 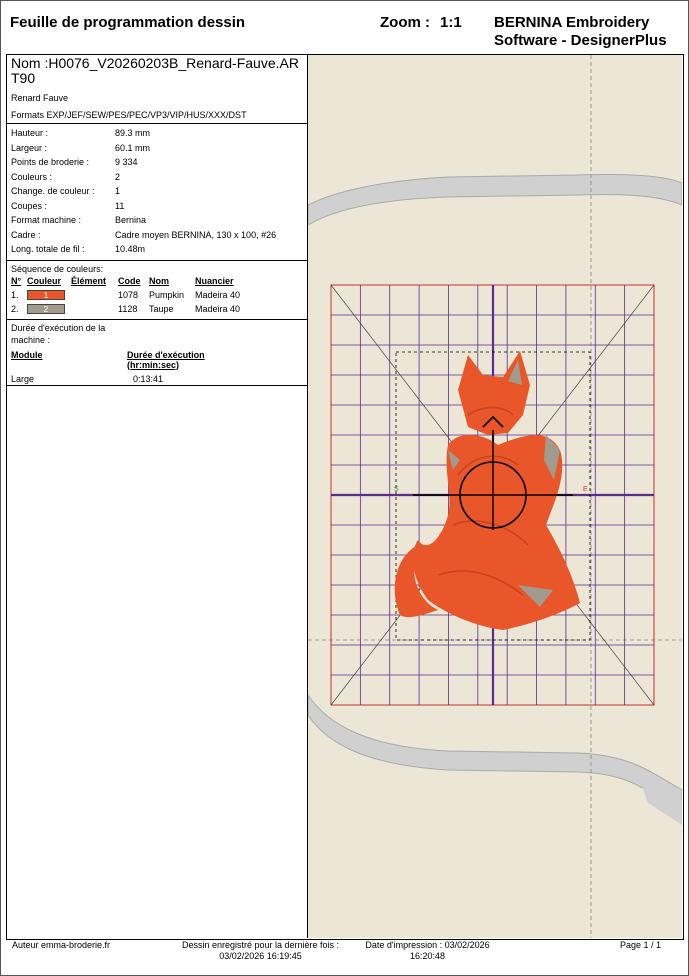 What do you see at coordinates (156, 133) in the screenshot?
I see `property-row: Hauteur : 89.3 mm` at bounding box center [156, 133].